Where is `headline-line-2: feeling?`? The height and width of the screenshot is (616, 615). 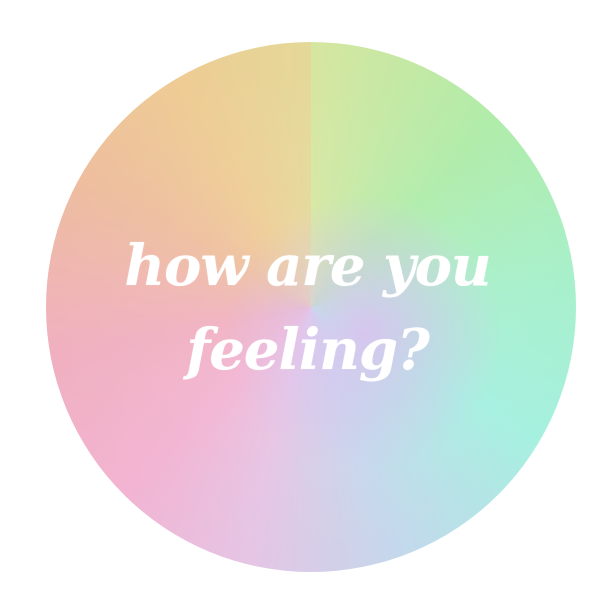 headline-line-2: feeling? is located at coordinates (308, 350).